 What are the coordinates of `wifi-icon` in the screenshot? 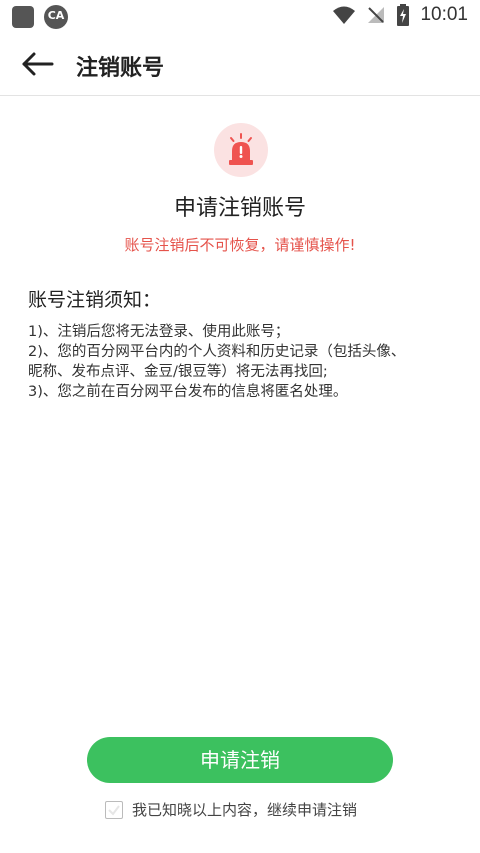 It's located at (344, 15).